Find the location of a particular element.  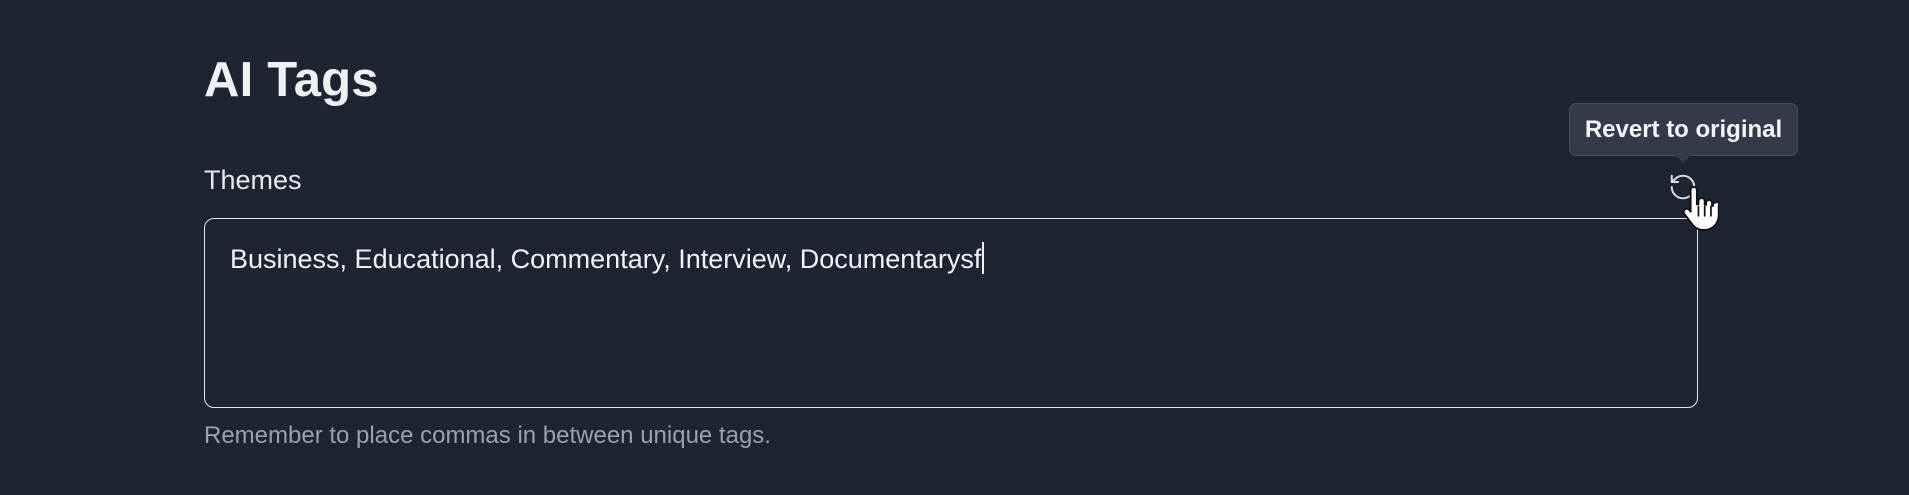

revert-tooltip: Revert to original is located at coordinates (1683, 129).